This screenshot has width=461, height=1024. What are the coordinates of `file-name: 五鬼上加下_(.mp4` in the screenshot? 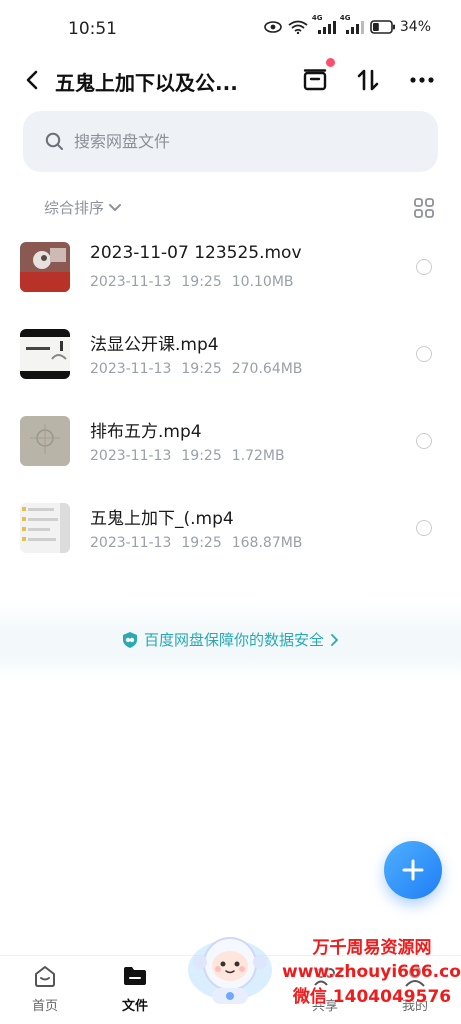 It's located at (162, 519).